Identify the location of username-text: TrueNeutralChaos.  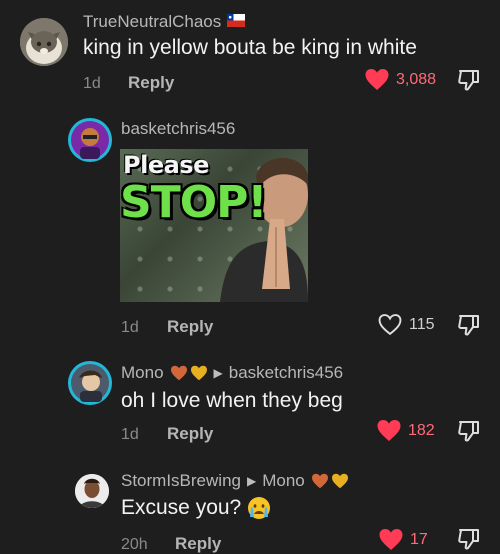
(152, 22).